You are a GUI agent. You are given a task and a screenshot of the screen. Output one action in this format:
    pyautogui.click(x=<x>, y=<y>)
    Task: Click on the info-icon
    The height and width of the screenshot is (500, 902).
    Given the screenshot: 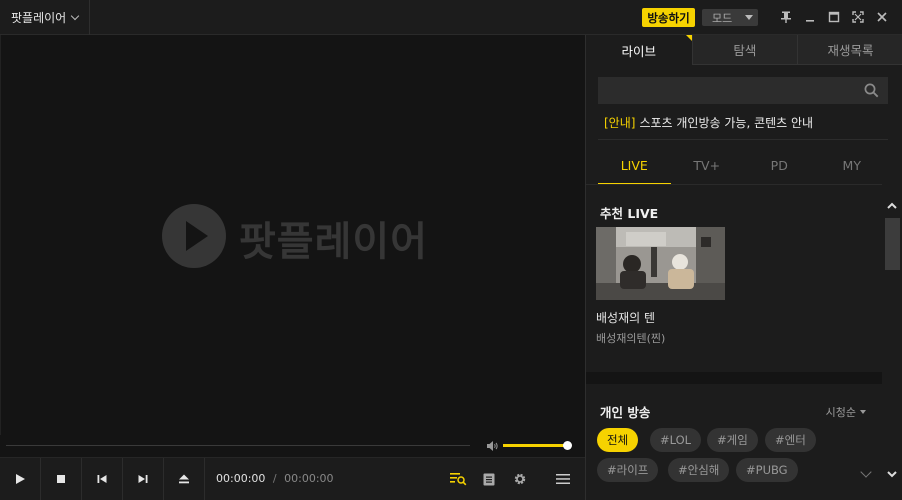 What is the action you would take?
    pyautogui.click(x=489, y=479)
    